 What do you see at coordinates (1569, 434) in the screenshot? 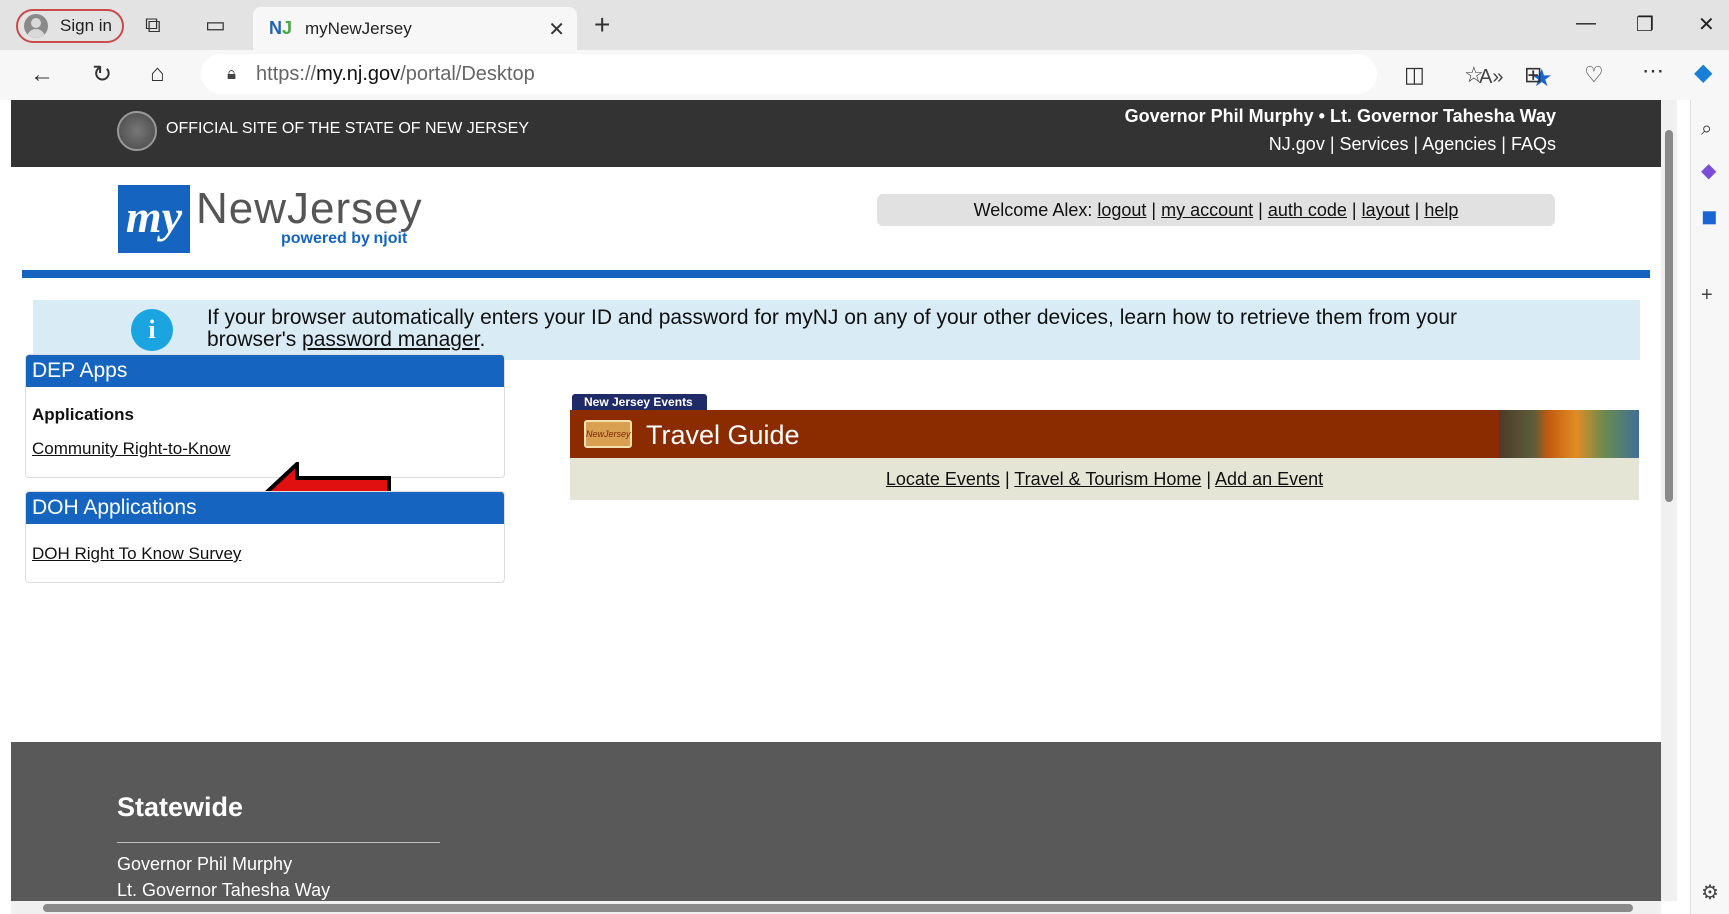
I see `travel-photos-image` at bounding box center [1569, 434].